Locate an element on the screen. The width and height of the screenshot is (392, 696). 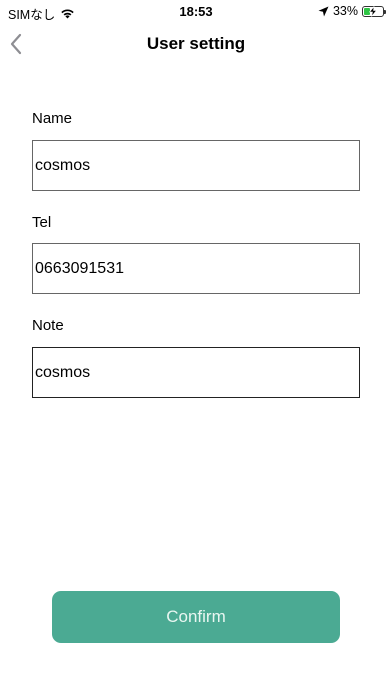
page-title: User setting is located at coordinates (196, 43).